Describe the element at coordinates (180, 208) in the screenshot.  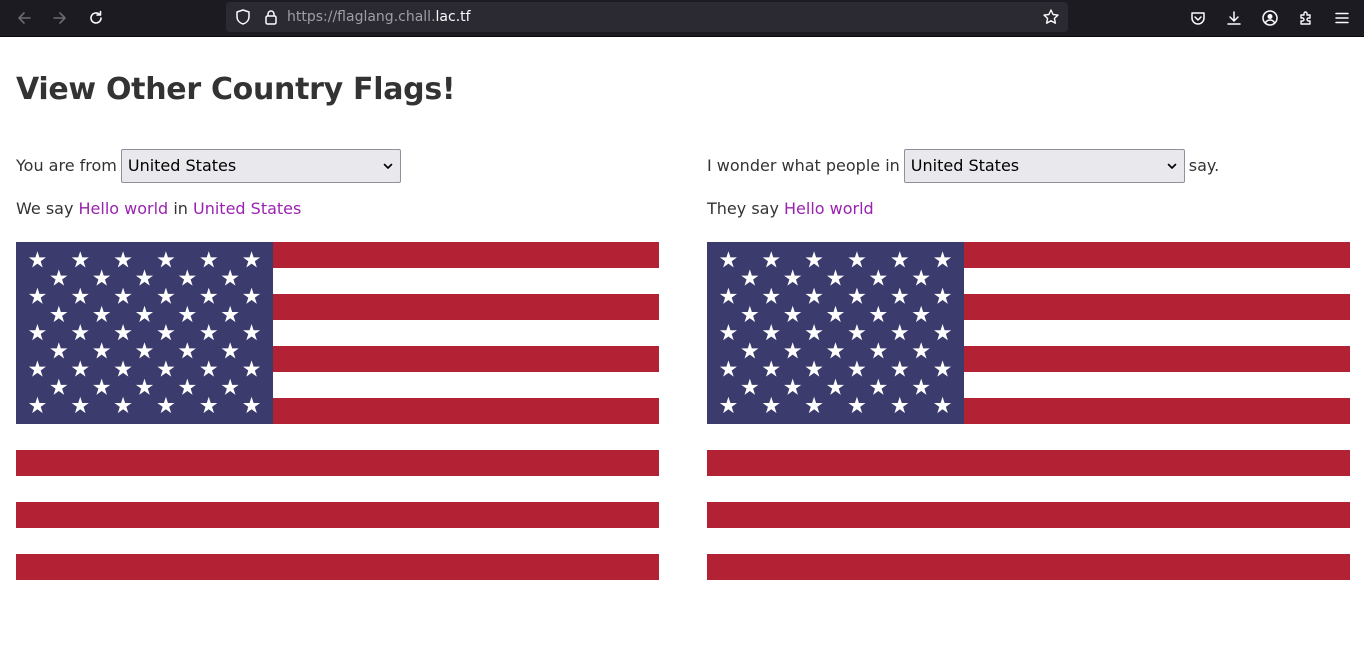
I see `in-label: in` at that location.